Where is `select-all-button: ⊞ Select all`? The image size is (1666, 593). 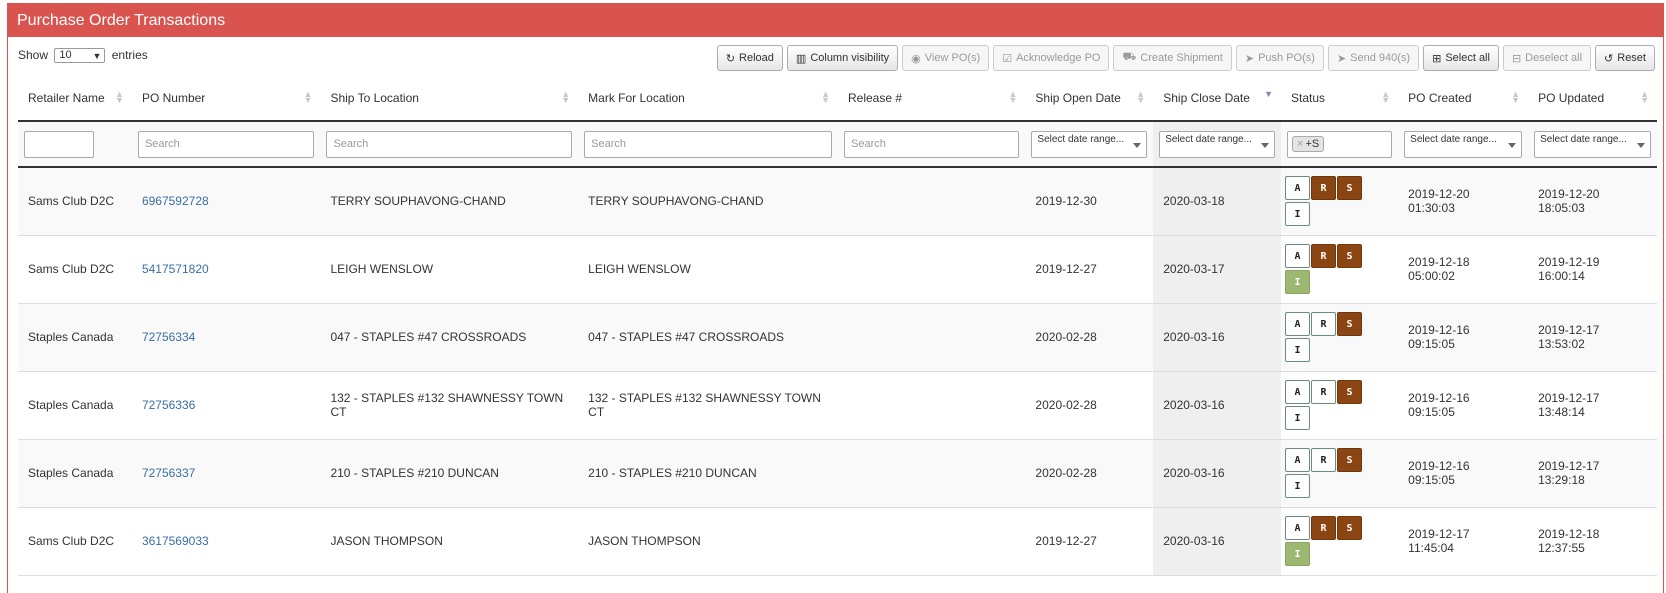
select-all-button: ⊞ Select all is located at coordinates (1461, 58).